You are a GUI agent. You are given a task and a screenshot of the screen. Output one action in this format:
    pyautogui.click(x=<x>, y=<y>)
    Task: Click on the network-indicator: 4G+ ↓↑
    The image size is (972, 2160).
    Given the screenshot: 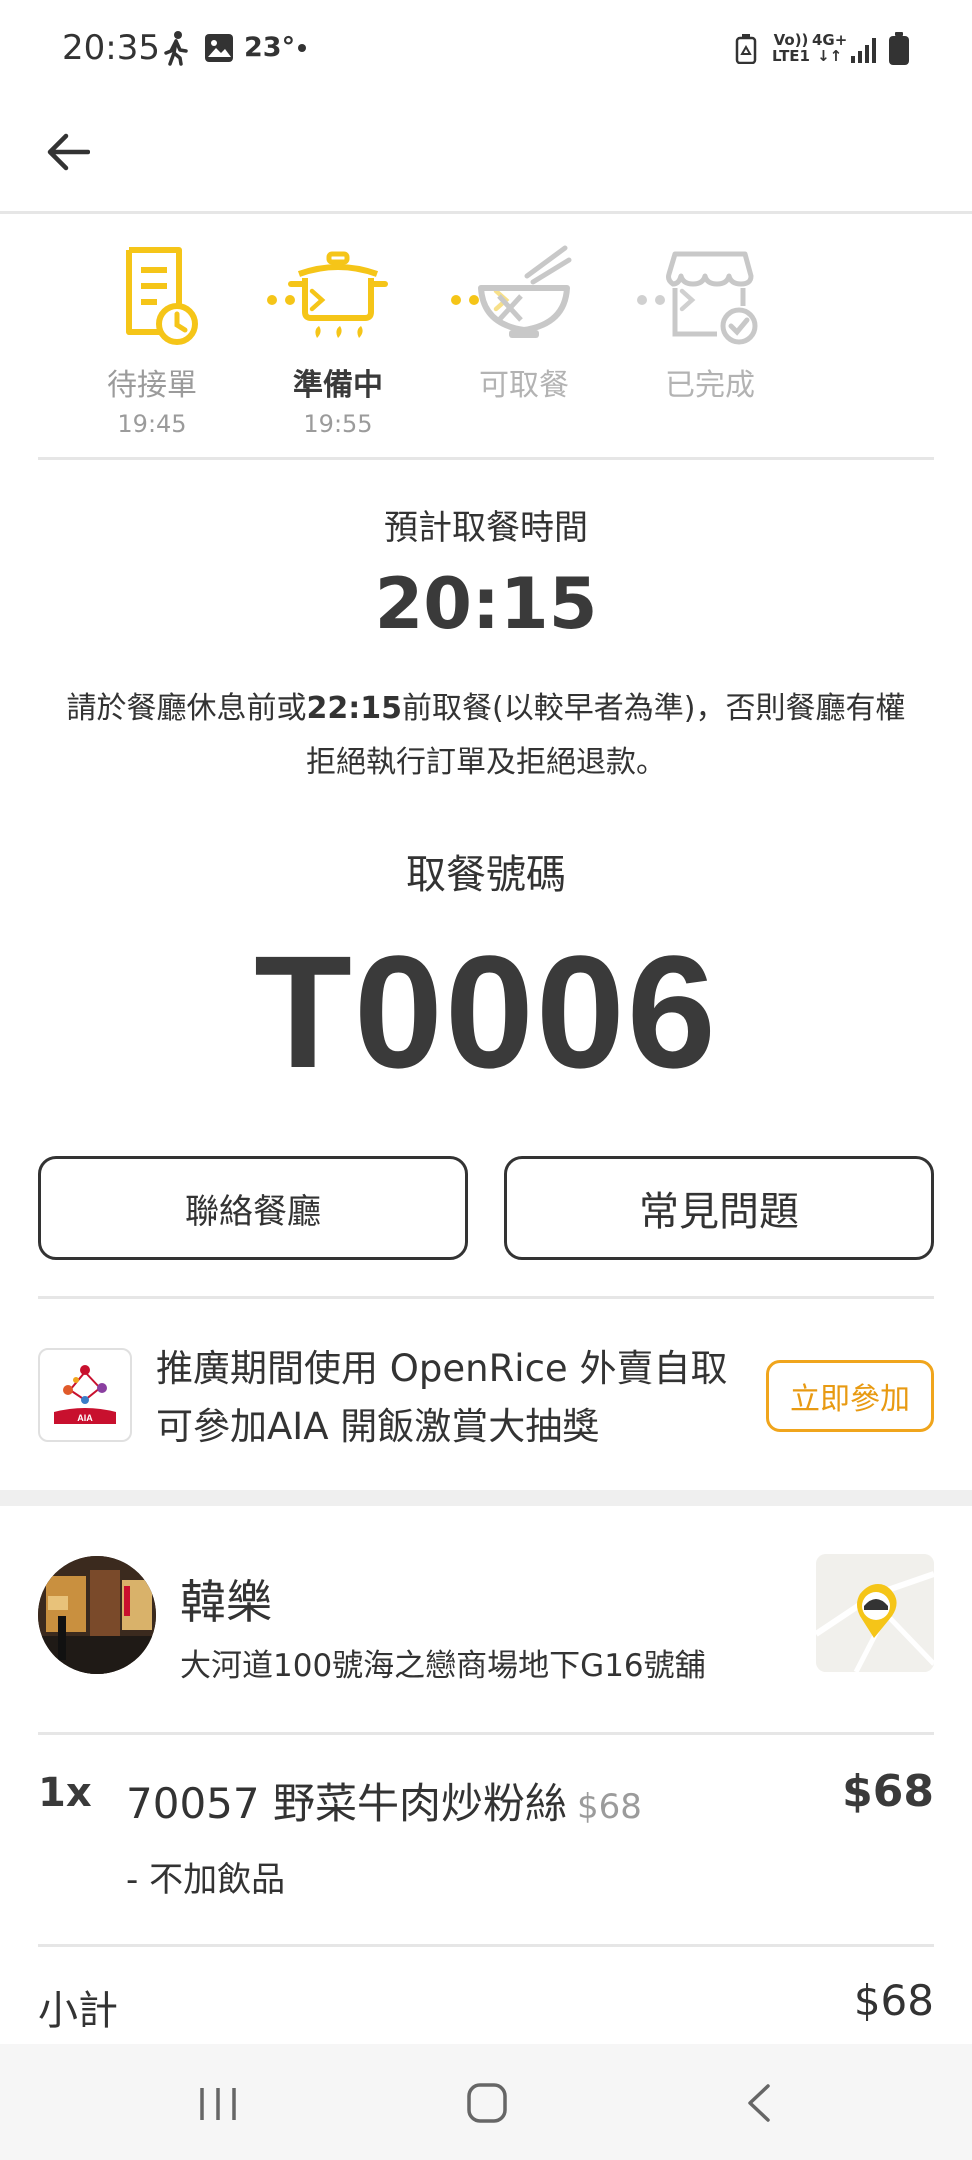 What is the action you would take?
    pyautogui.click(x=829, y=48)
    